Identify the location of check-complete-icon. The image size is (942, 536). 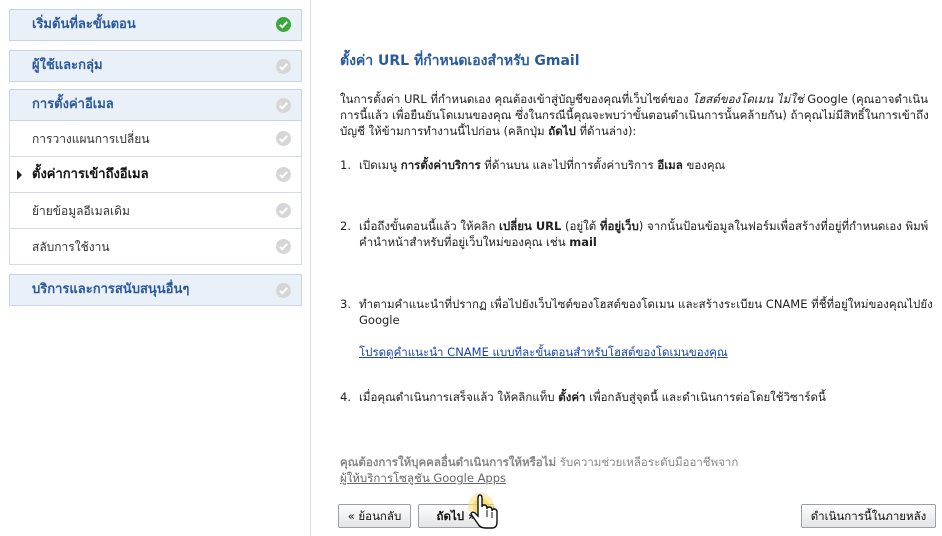
(283, 24).